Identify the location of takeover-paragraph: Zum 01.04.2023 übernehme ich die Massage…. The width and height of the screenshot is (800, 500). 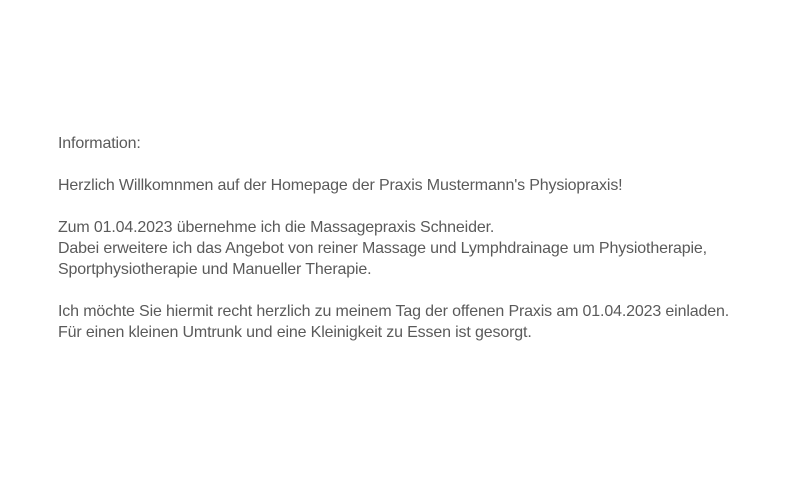
(418, 248).